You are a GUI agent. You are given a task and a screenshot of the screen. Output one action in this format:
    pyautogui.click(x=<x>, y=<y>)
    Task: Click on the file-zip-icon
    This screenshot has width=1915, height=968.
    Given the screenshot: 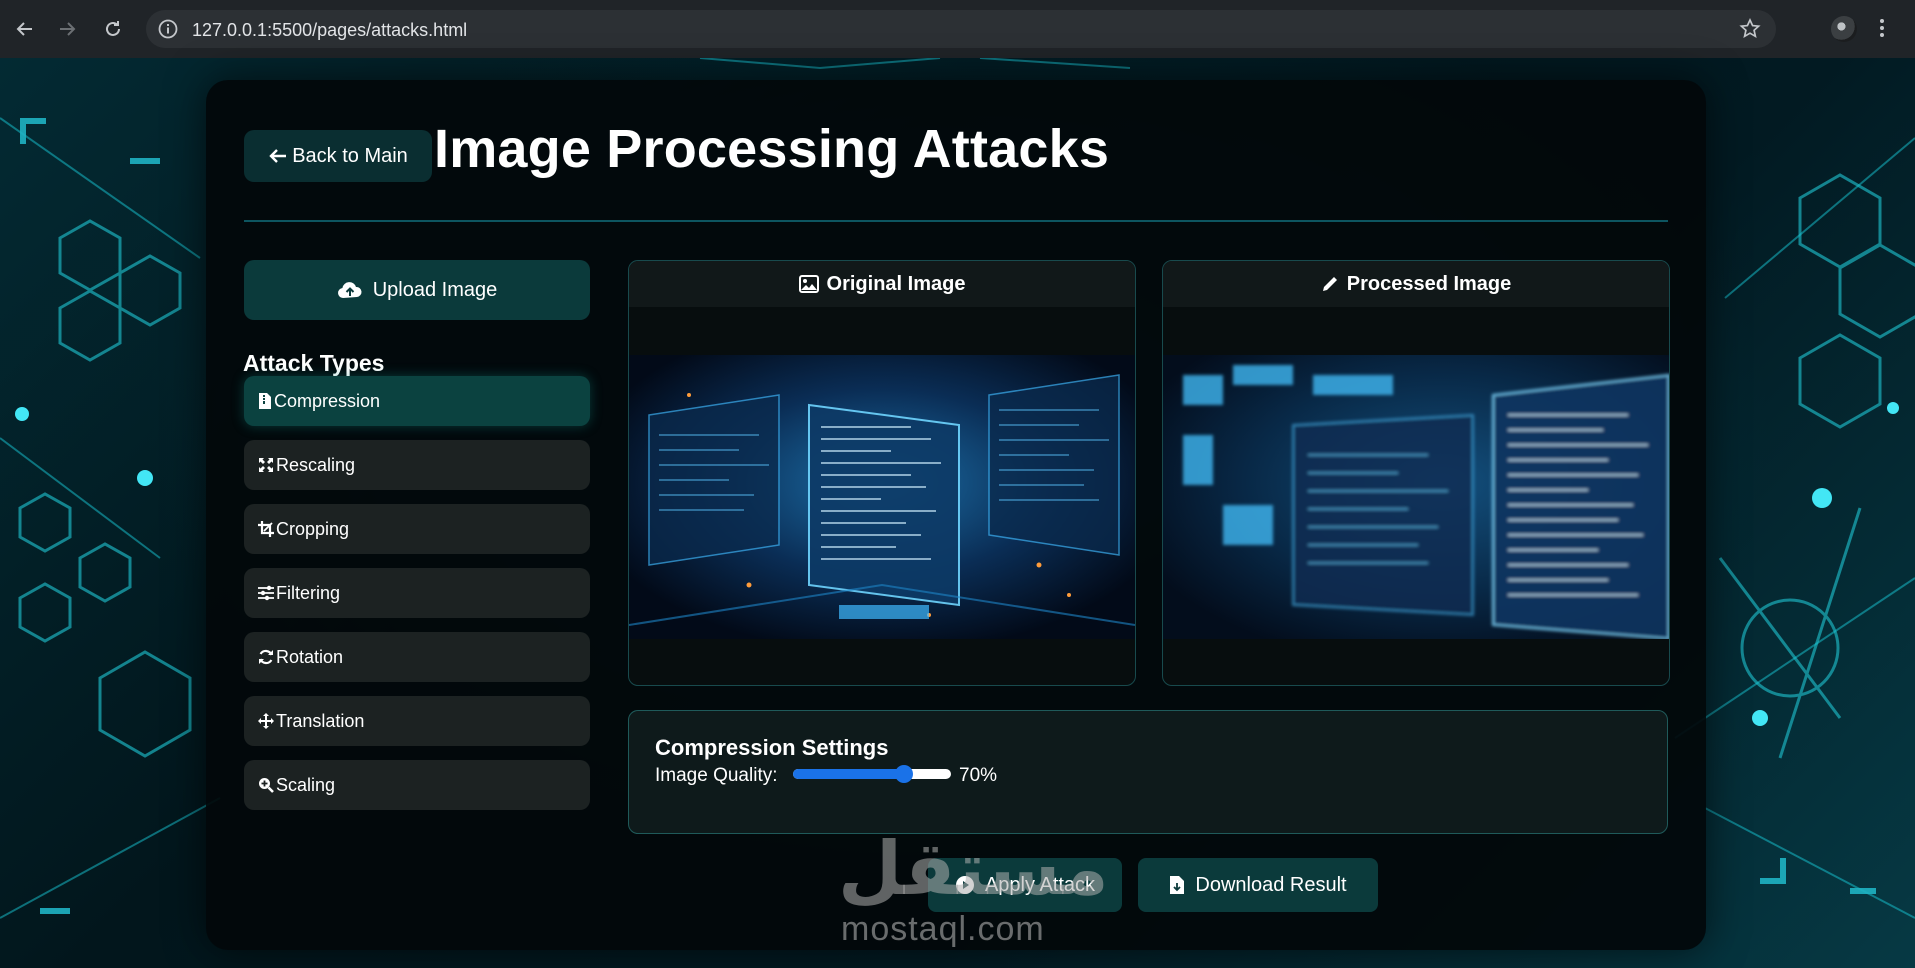 What is the action you would take?
    pyautogui.click(x=265, y=401)
    